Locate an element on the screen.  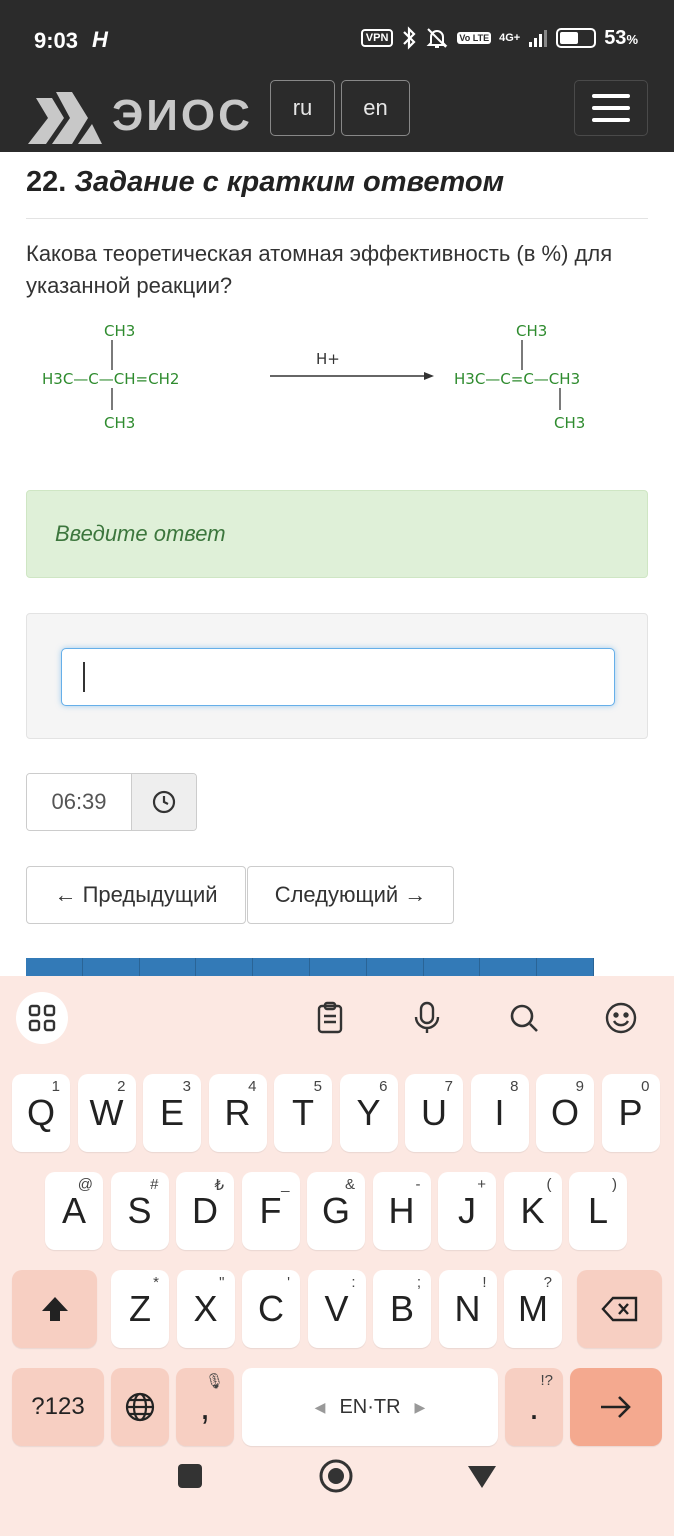
reactant-bottom-group: CH3 is located at coordinates (119, 423).